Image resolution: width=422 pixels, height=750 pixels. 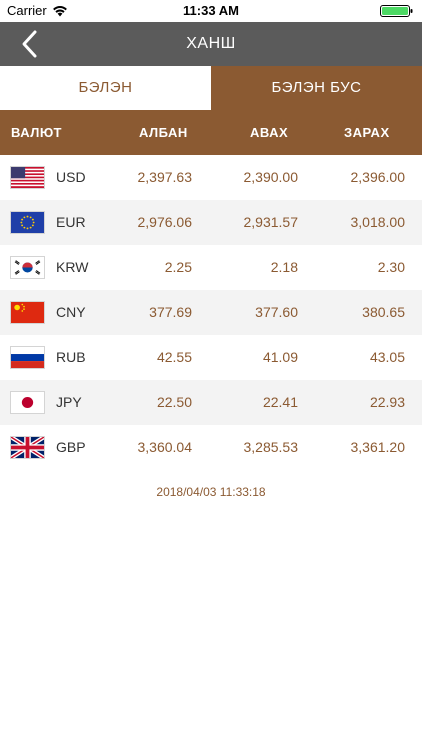 I want to click on currency-code: JPY, so click(x=69, y=402).